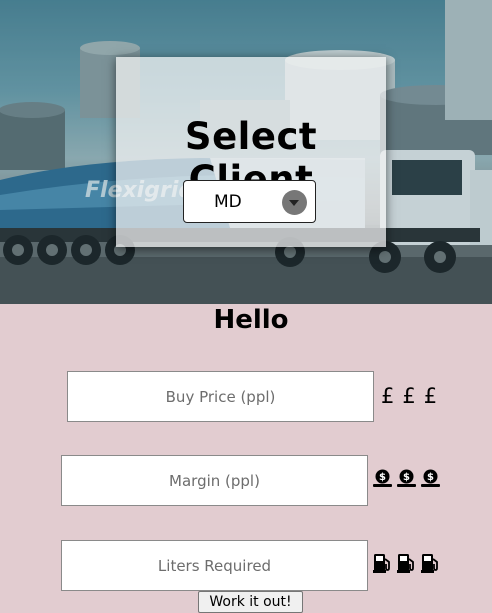  I want to click on buy-price-input, so click(220, 396).